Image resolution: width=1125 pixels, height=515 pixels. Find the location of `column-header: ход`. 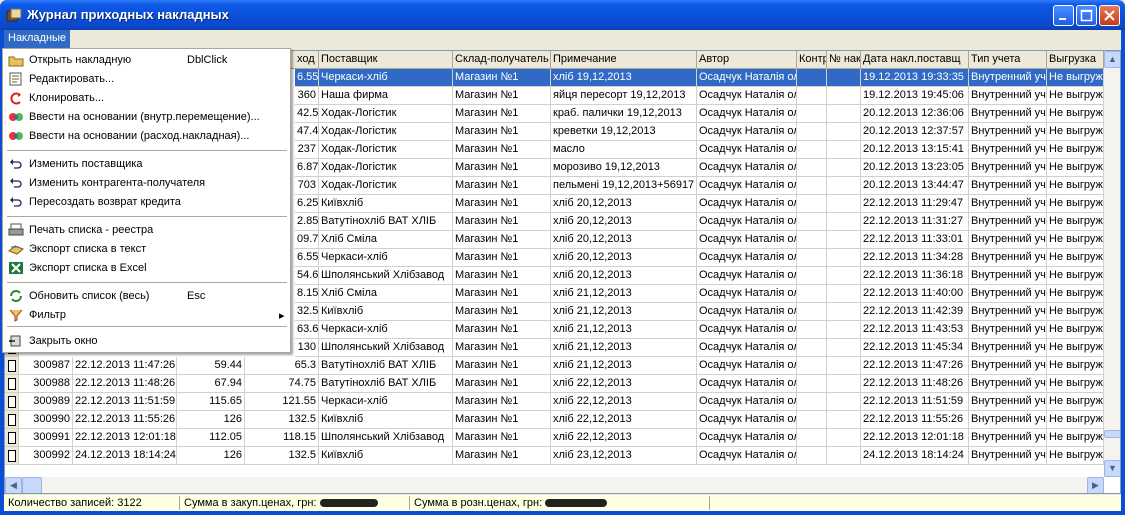

column-header: ход is located at coordinates (307, 60).